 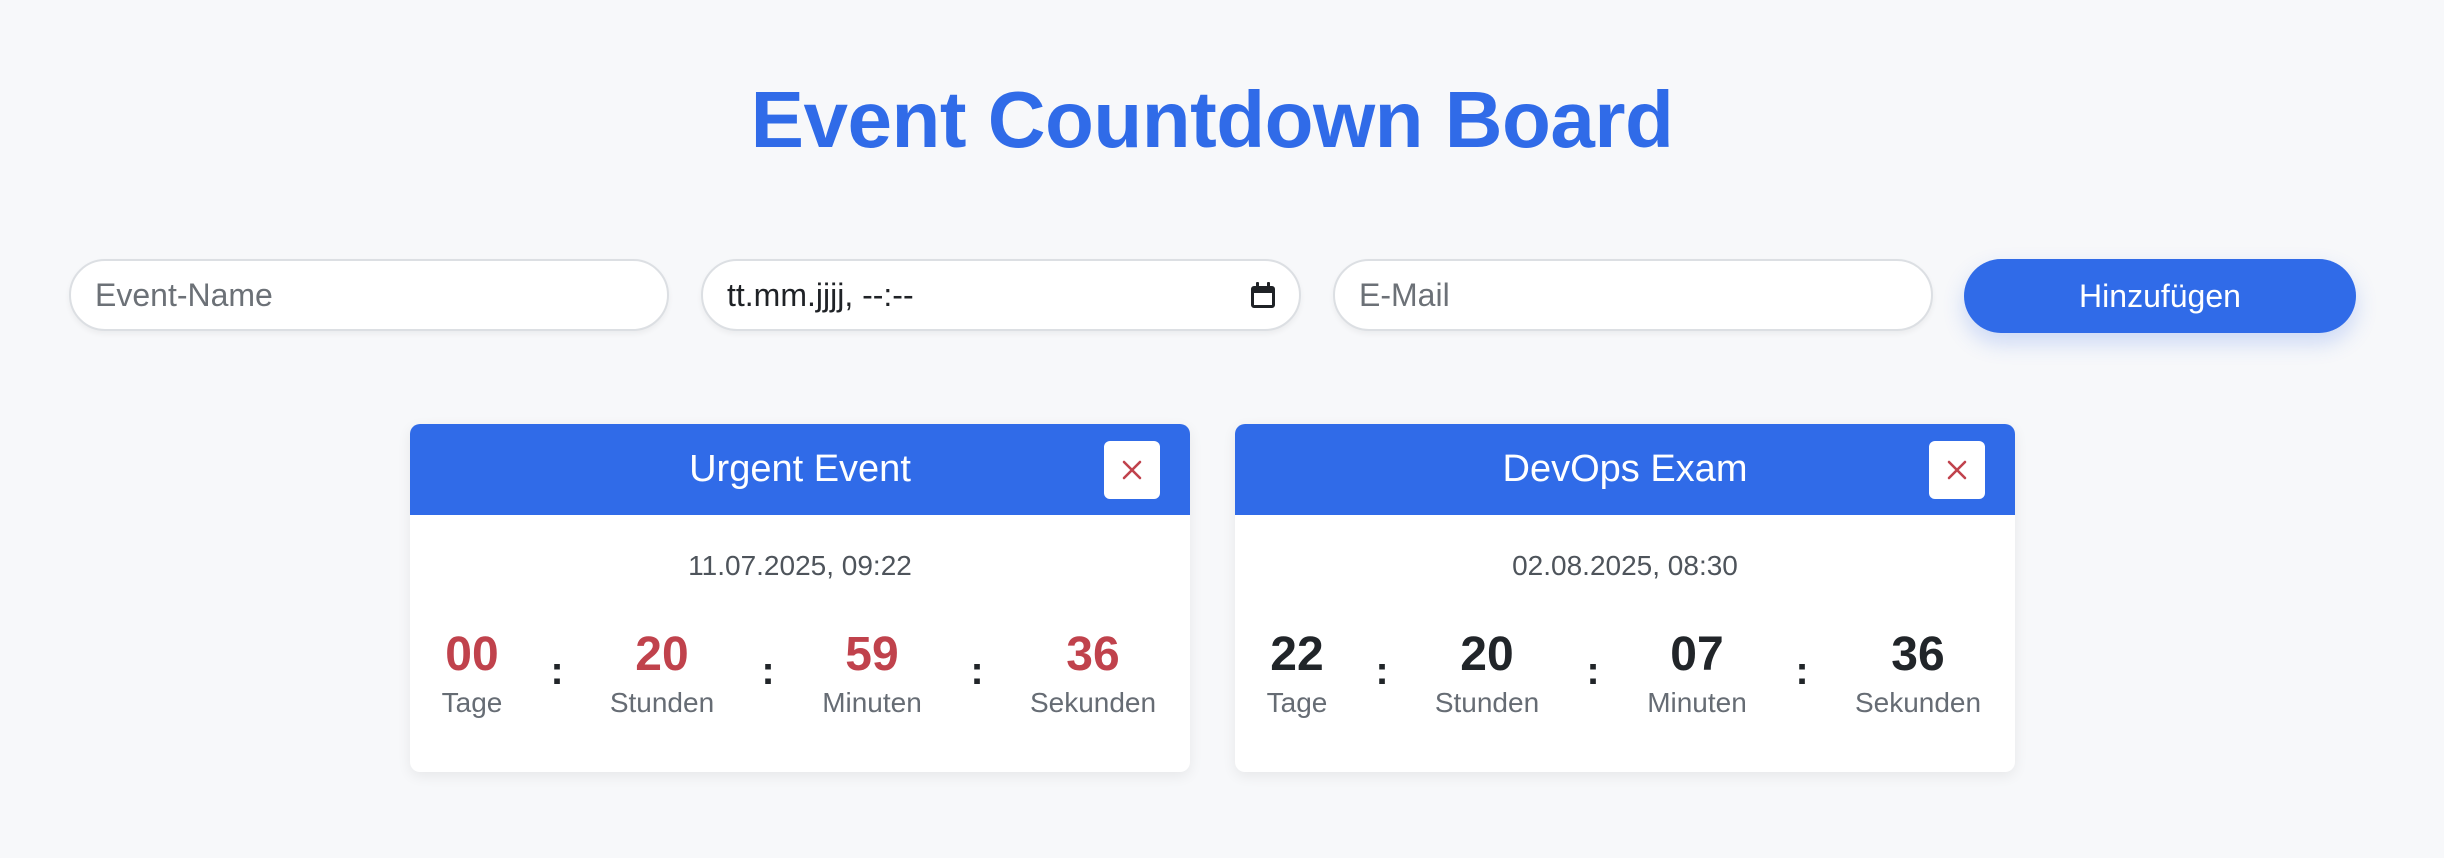 I want to click on event-name-placeholder: Event-Name, so click(x=184, y=294).